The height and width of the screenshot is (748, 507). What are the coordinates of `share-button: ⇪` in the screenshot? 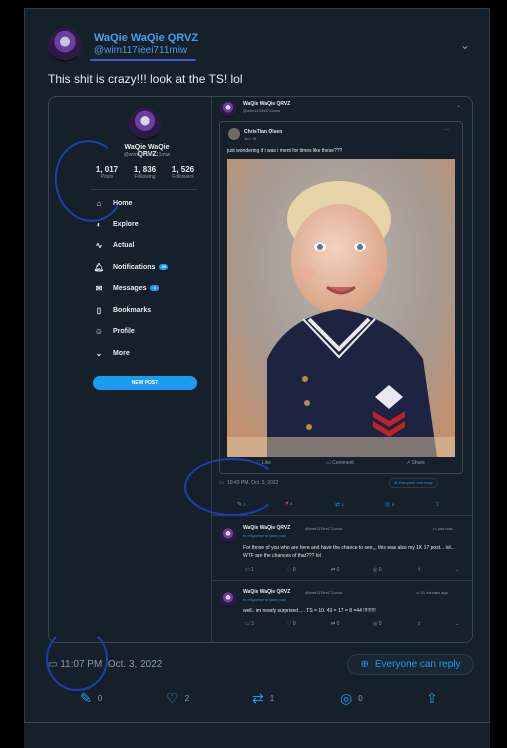 It's located at (432, 698).